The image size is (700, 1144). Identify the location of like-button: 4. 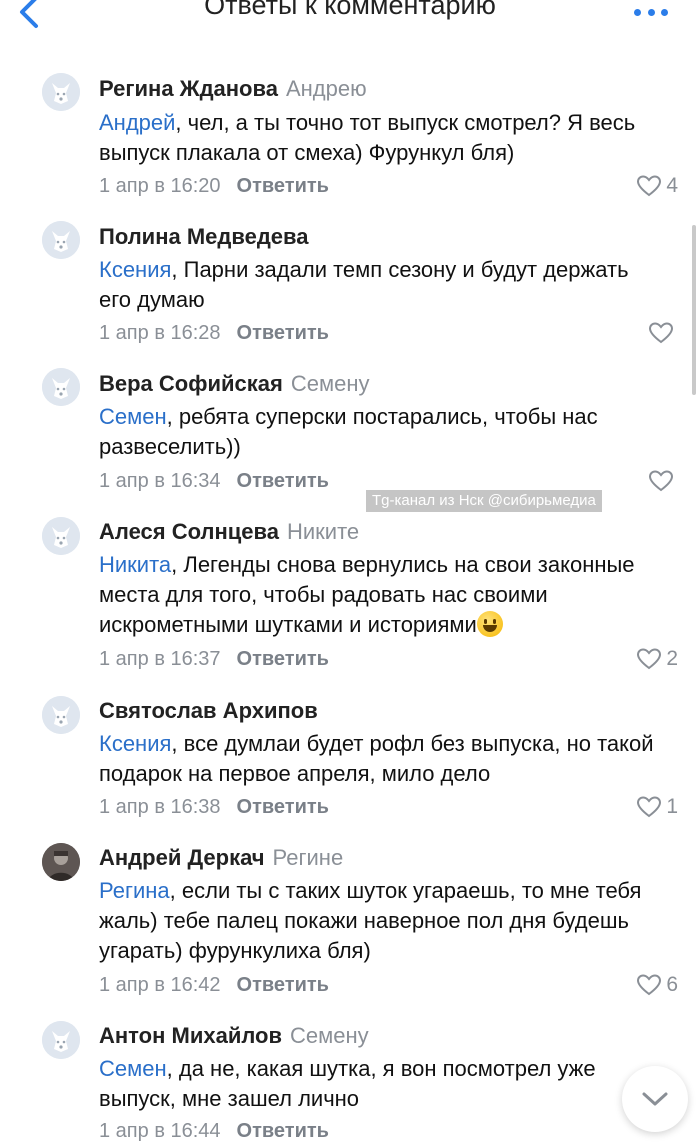
(657, 186).